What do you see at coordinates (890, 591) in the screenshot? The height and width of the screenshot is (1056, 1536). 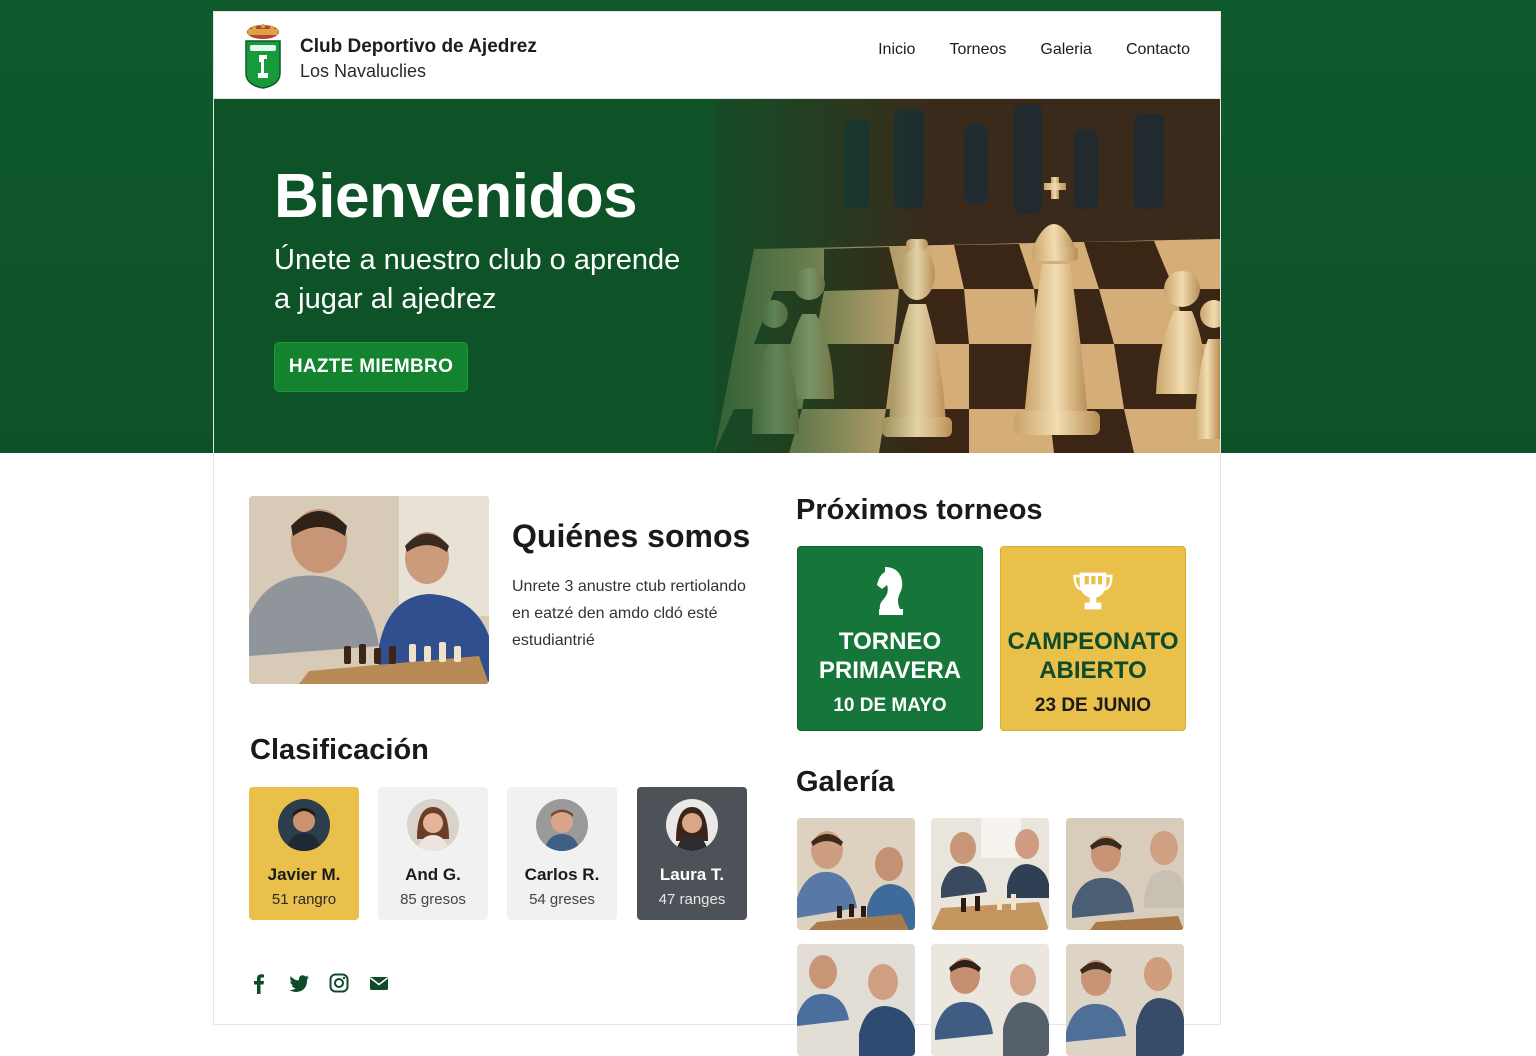 I see `knight-icon` at bounding box center [890, 591].